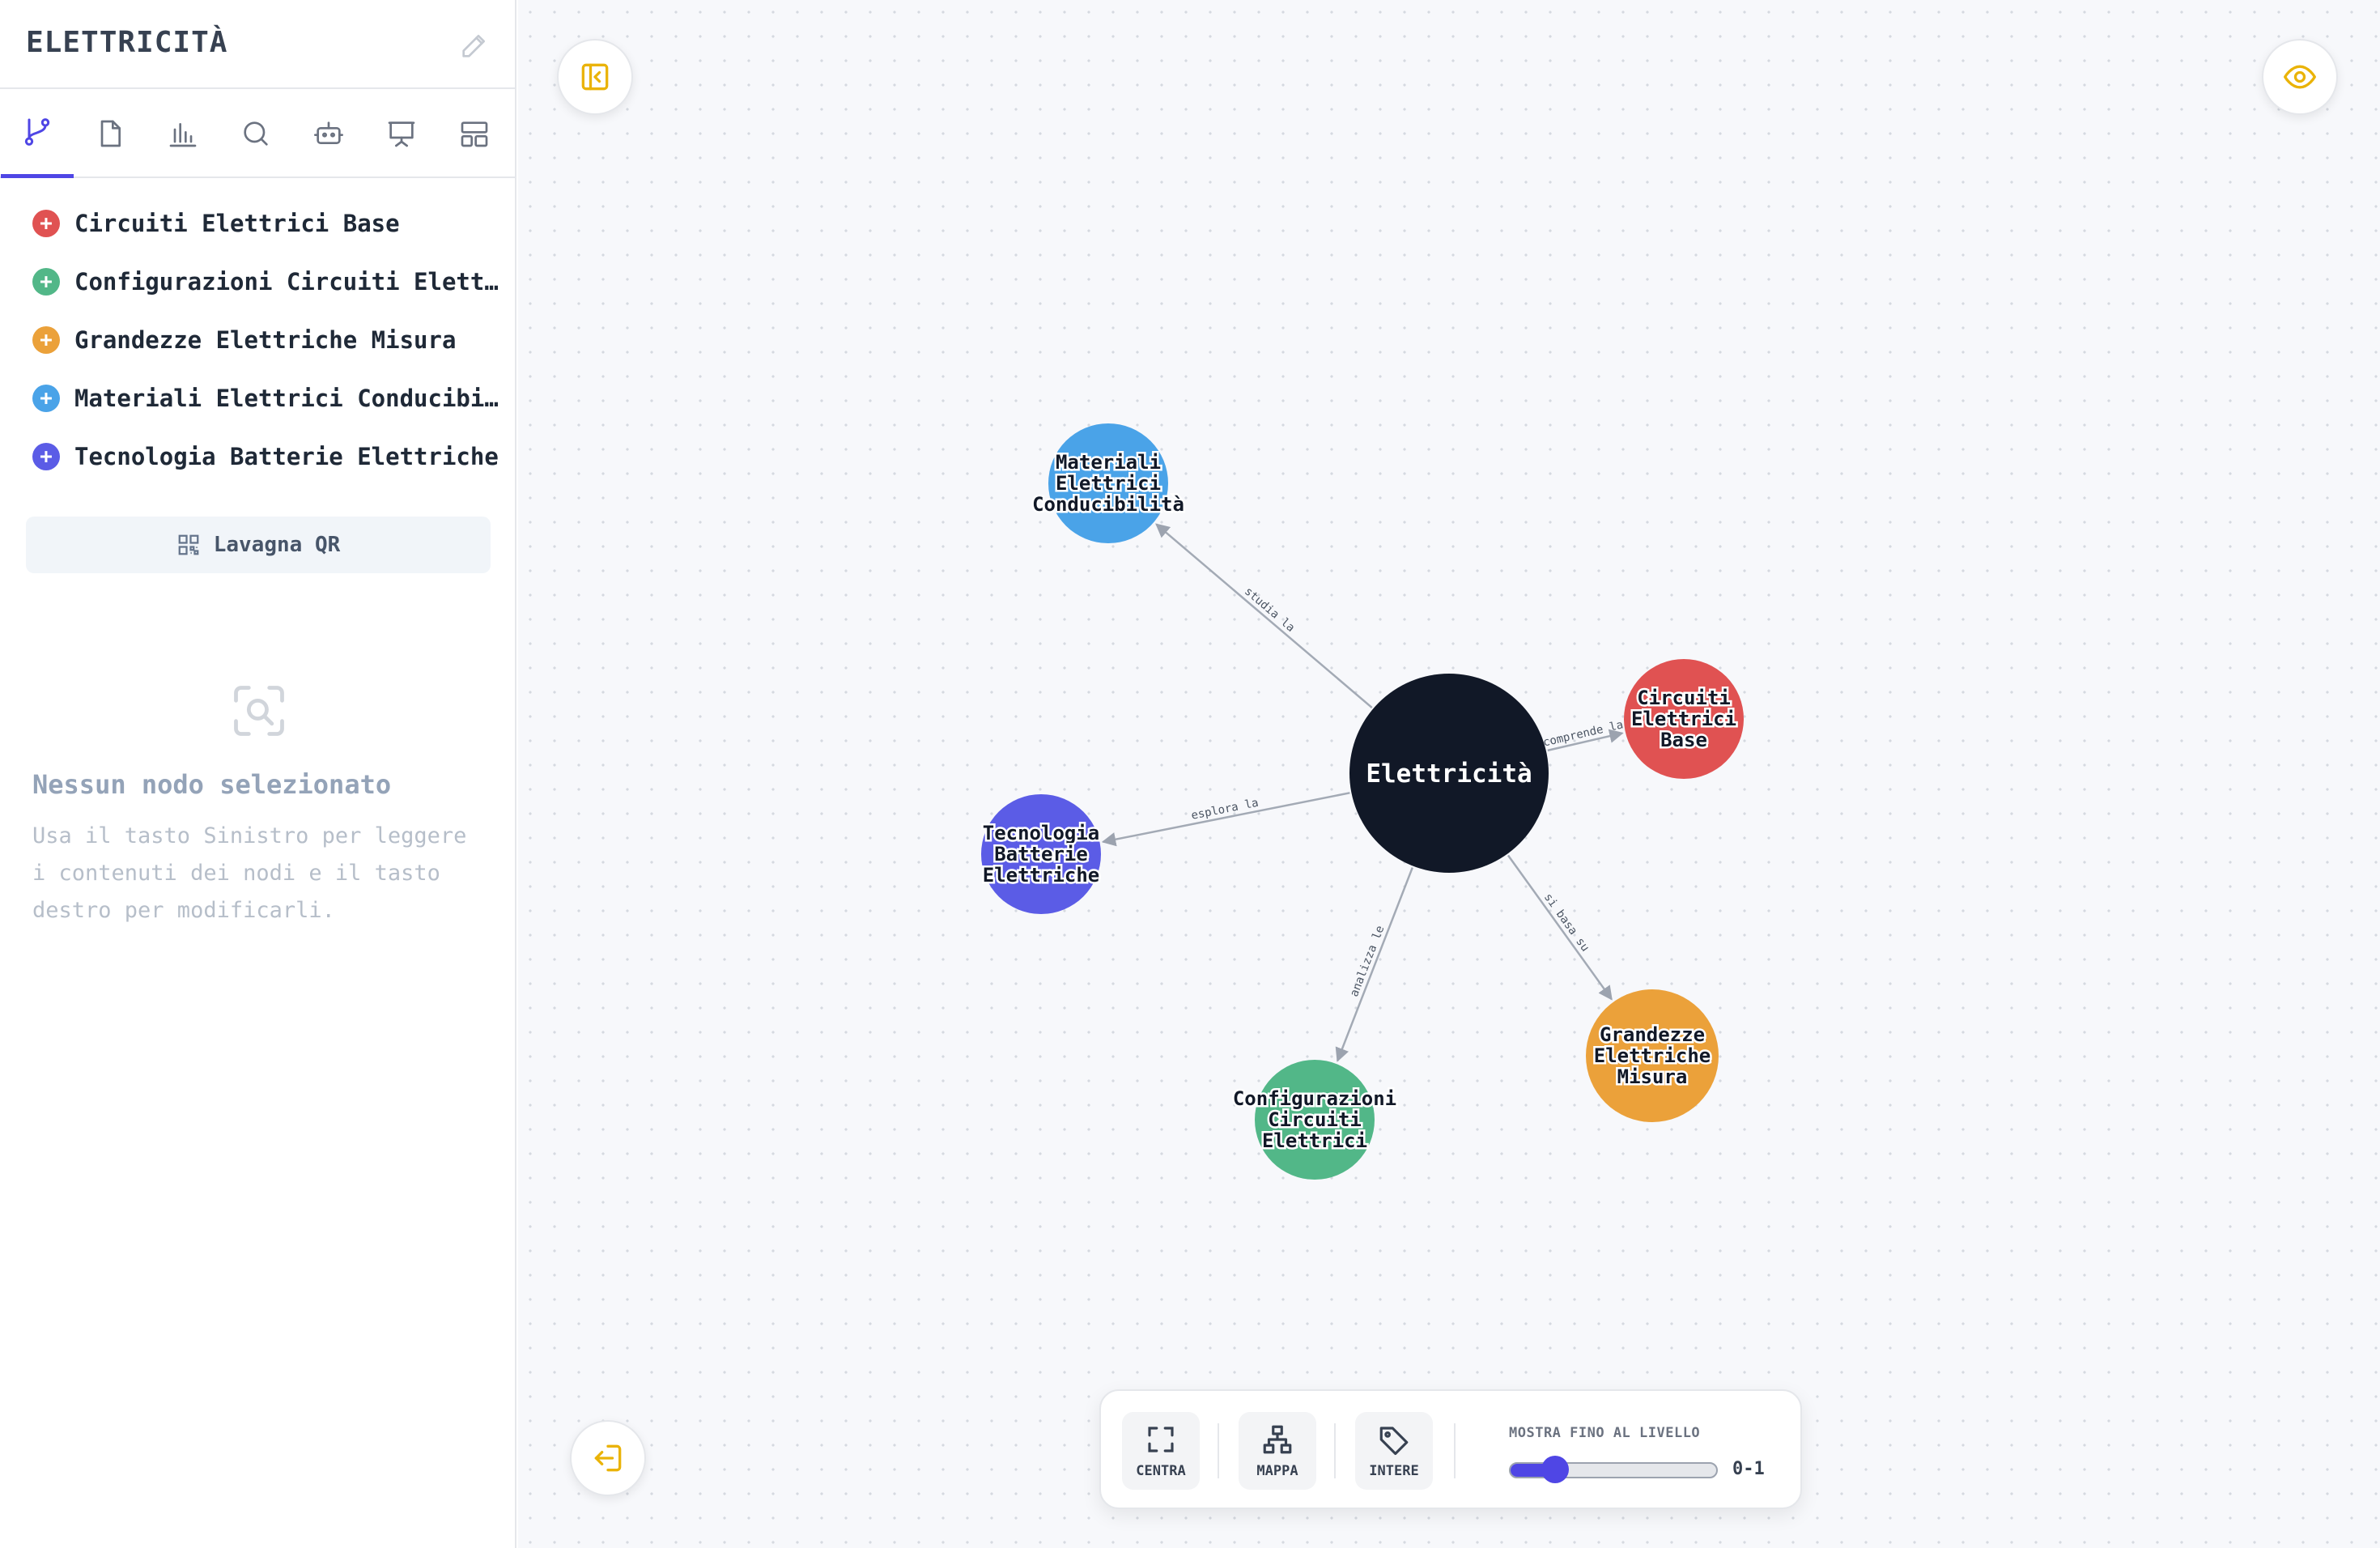 Image resolution: width=2380 pixels, height=1548 pixels. I want to click on edge-label: analizza le, so click(1367, 961).